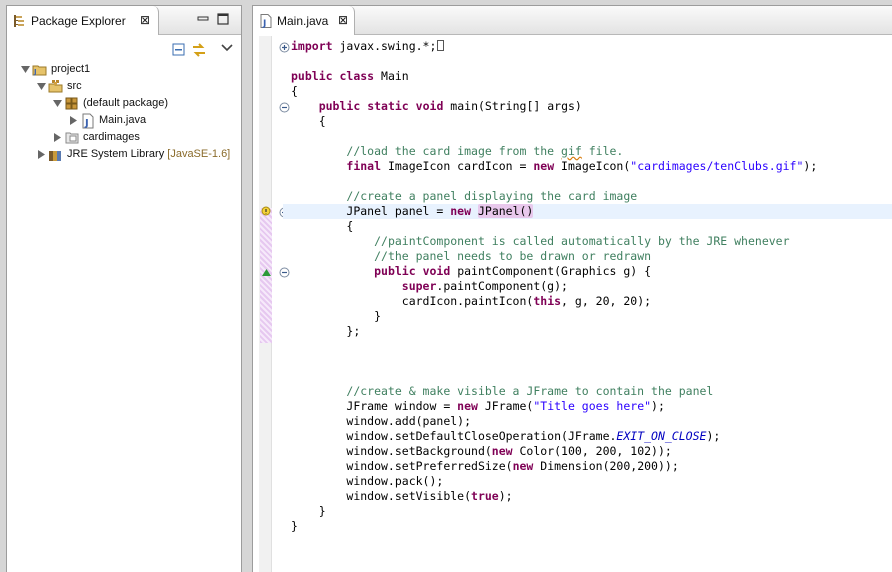 The width and height of the screenshot is (892, 572). I want to click on package-explorer-tab-label: Package Explorer, so click(78, 21).